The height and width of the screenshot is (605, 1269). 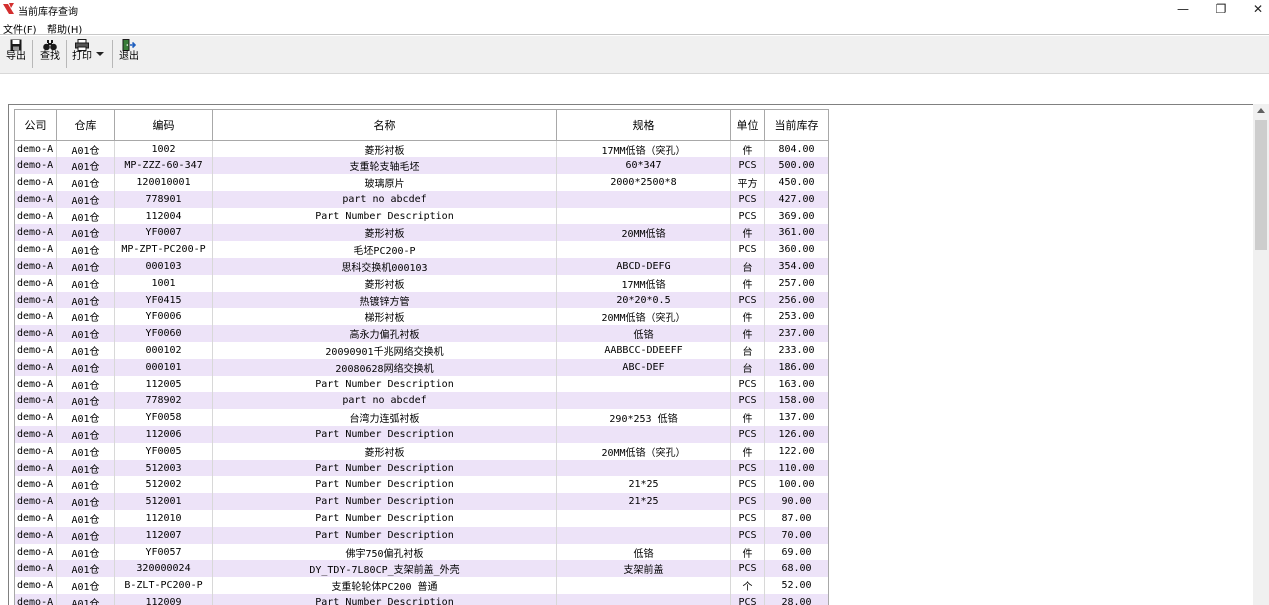 I want to click on column-header-spec: 规格, so click(x=643, y=125).